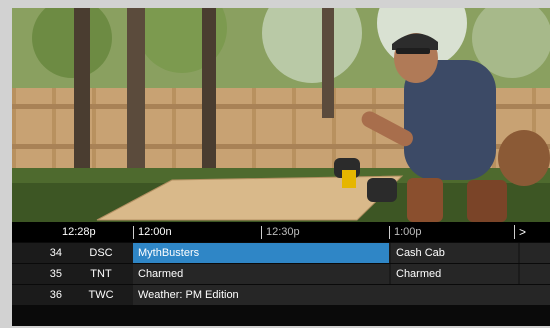 Image resolution: width=550 pixels, height=328 pixels. I want to click on channel-number: 36, so click(55, 295).